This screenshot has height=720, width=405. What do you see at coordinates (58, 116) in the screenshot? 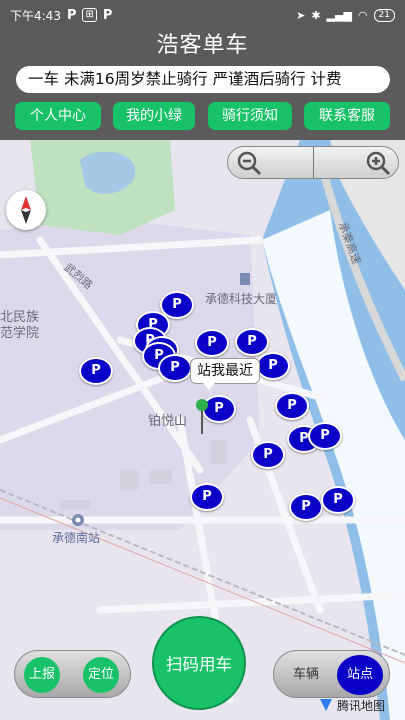
I see `personal-center-button: 个人中心` at bounding box center [58, 116].